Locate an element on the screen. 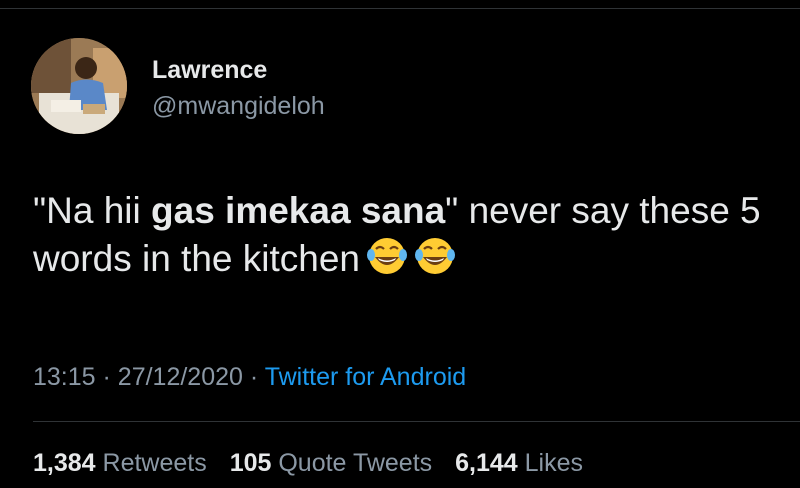  quote-tweets-stat: 105 Quote Tweets is located at coordinates (331, 463).